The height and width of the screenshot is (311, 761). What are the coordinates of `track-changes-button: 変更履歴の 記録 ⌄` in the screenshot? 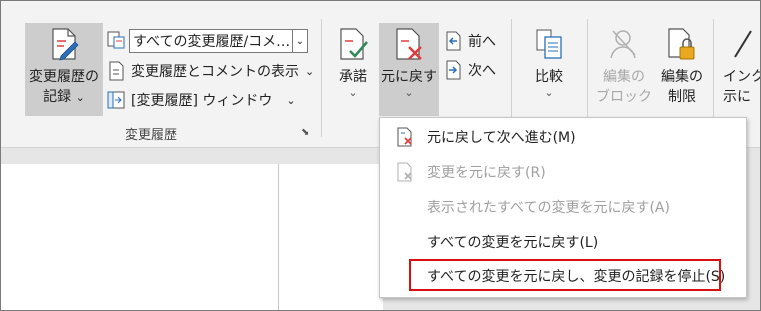 It's located at (64, 69).